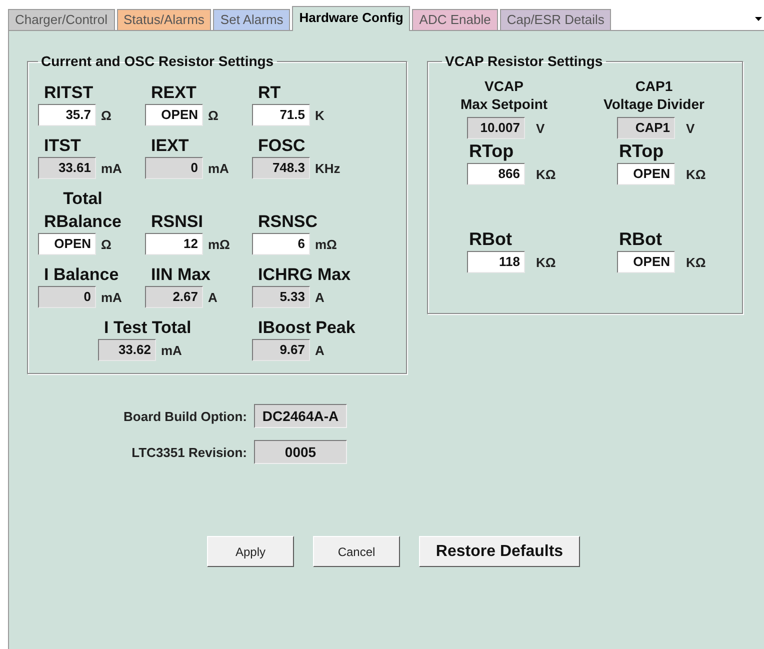 The image size is (764, 649). I want to click on readout-field: 5.33, so click(281, 297).